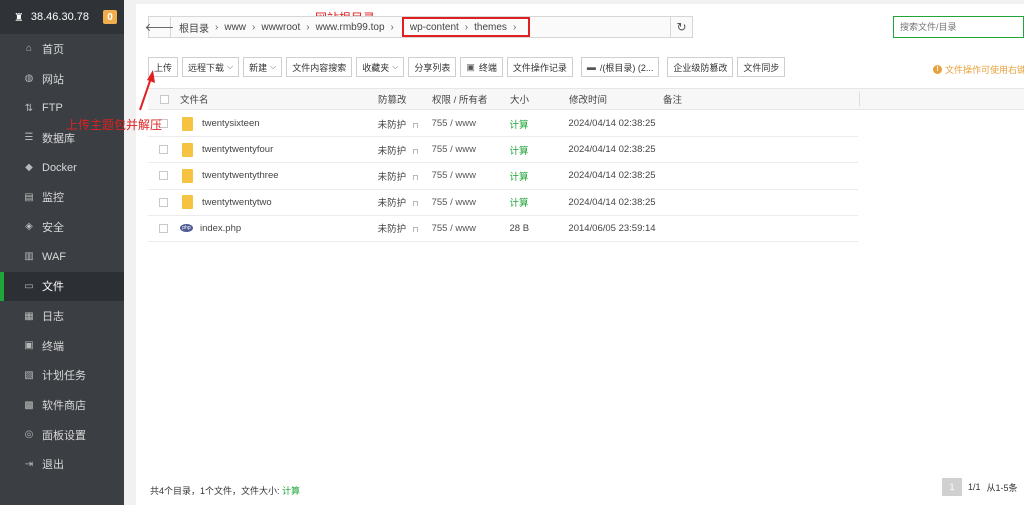  Describe the element at coordinates (220, 228) in the screenshot. I see `file-name: index.php` at that location.